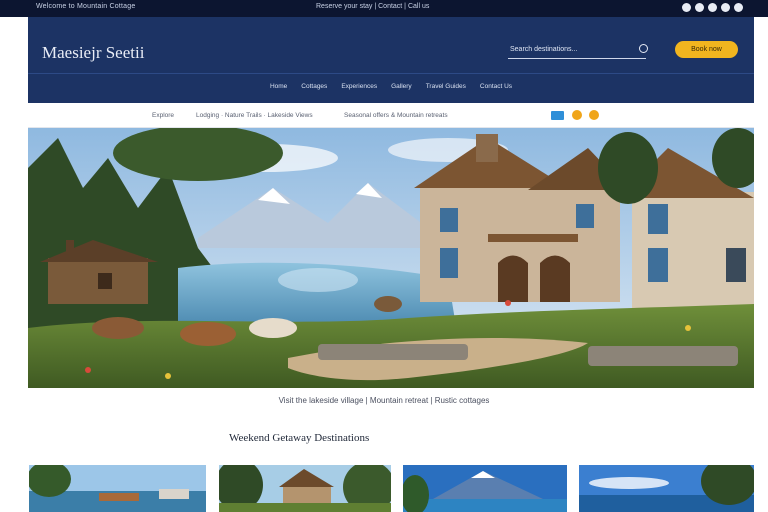 The width and height of the screenshot is (768, 512). What do you see at coordinates (401, 86) in the screenshot?
I see `nav-gallery: Gallery` at bounding box center [401, 86].